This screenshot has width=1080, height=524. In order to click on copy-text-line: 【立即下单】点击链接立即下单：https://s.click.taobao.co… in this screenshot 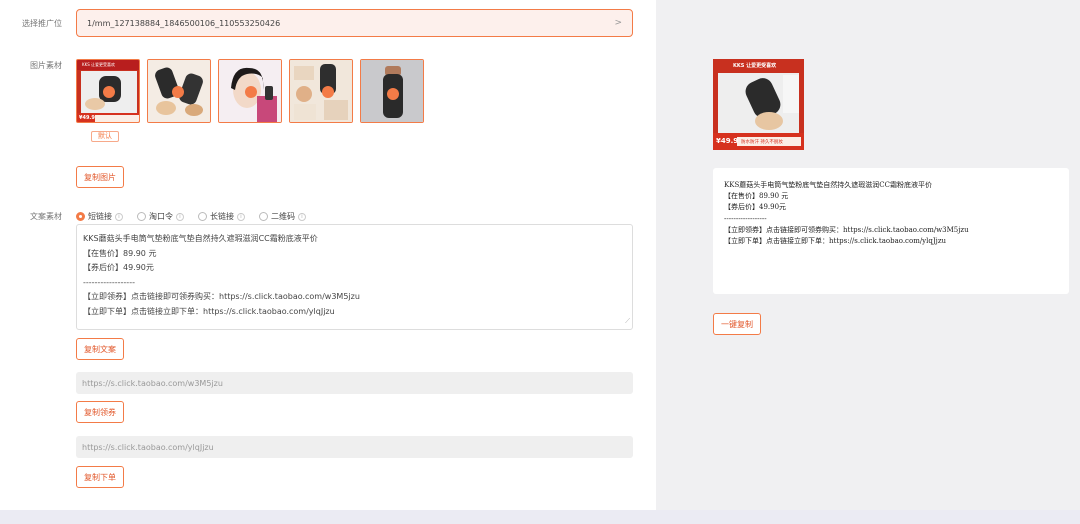, I will do `click(209, 311)`.